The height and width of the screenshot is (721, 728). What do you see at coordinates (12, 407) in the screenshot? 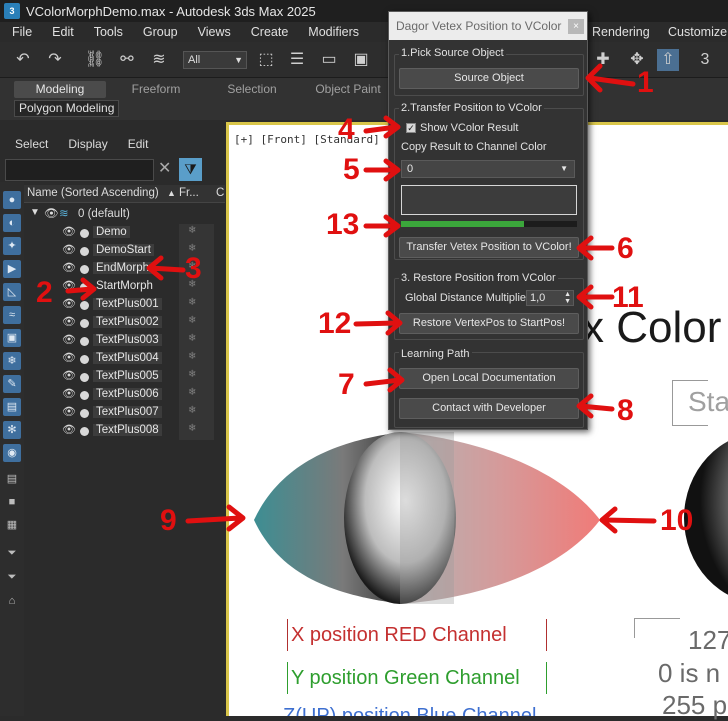
I see `display-containers-icon: ▤` at bounding box center [12, 407].